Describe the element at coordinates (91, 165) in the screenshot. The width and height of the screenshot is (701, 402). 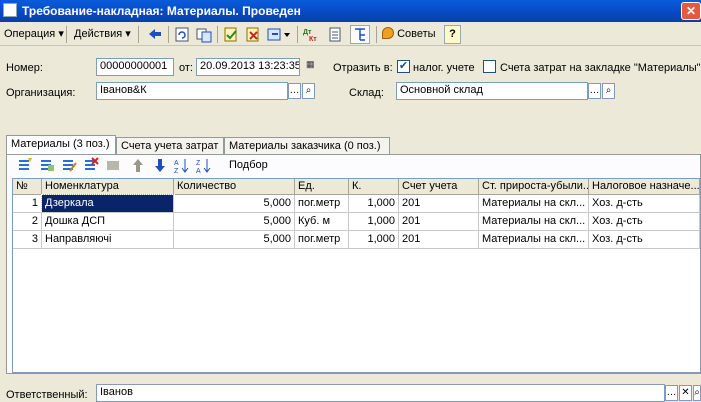
I see `delete-row-icon` at that location.